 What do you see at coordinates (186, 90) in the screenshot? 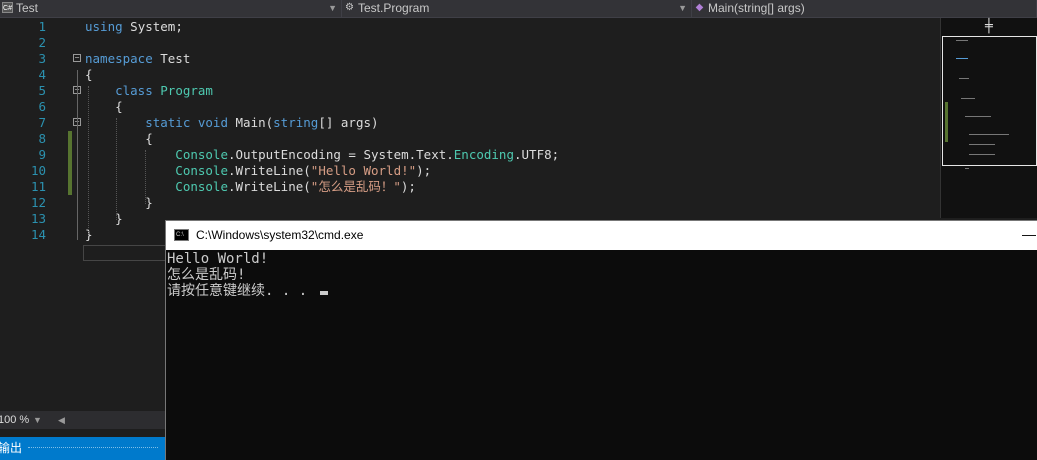
I see `code-token: Program` at bounding box center [186, 90].